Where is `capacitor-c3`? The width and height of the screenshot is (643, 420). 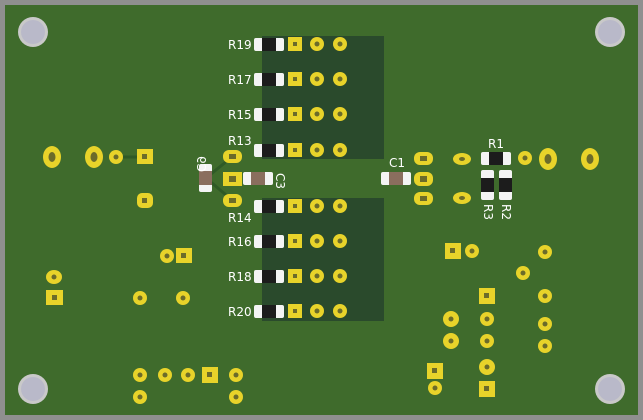
capacitor-c3 is located at coordinates (258, 178).